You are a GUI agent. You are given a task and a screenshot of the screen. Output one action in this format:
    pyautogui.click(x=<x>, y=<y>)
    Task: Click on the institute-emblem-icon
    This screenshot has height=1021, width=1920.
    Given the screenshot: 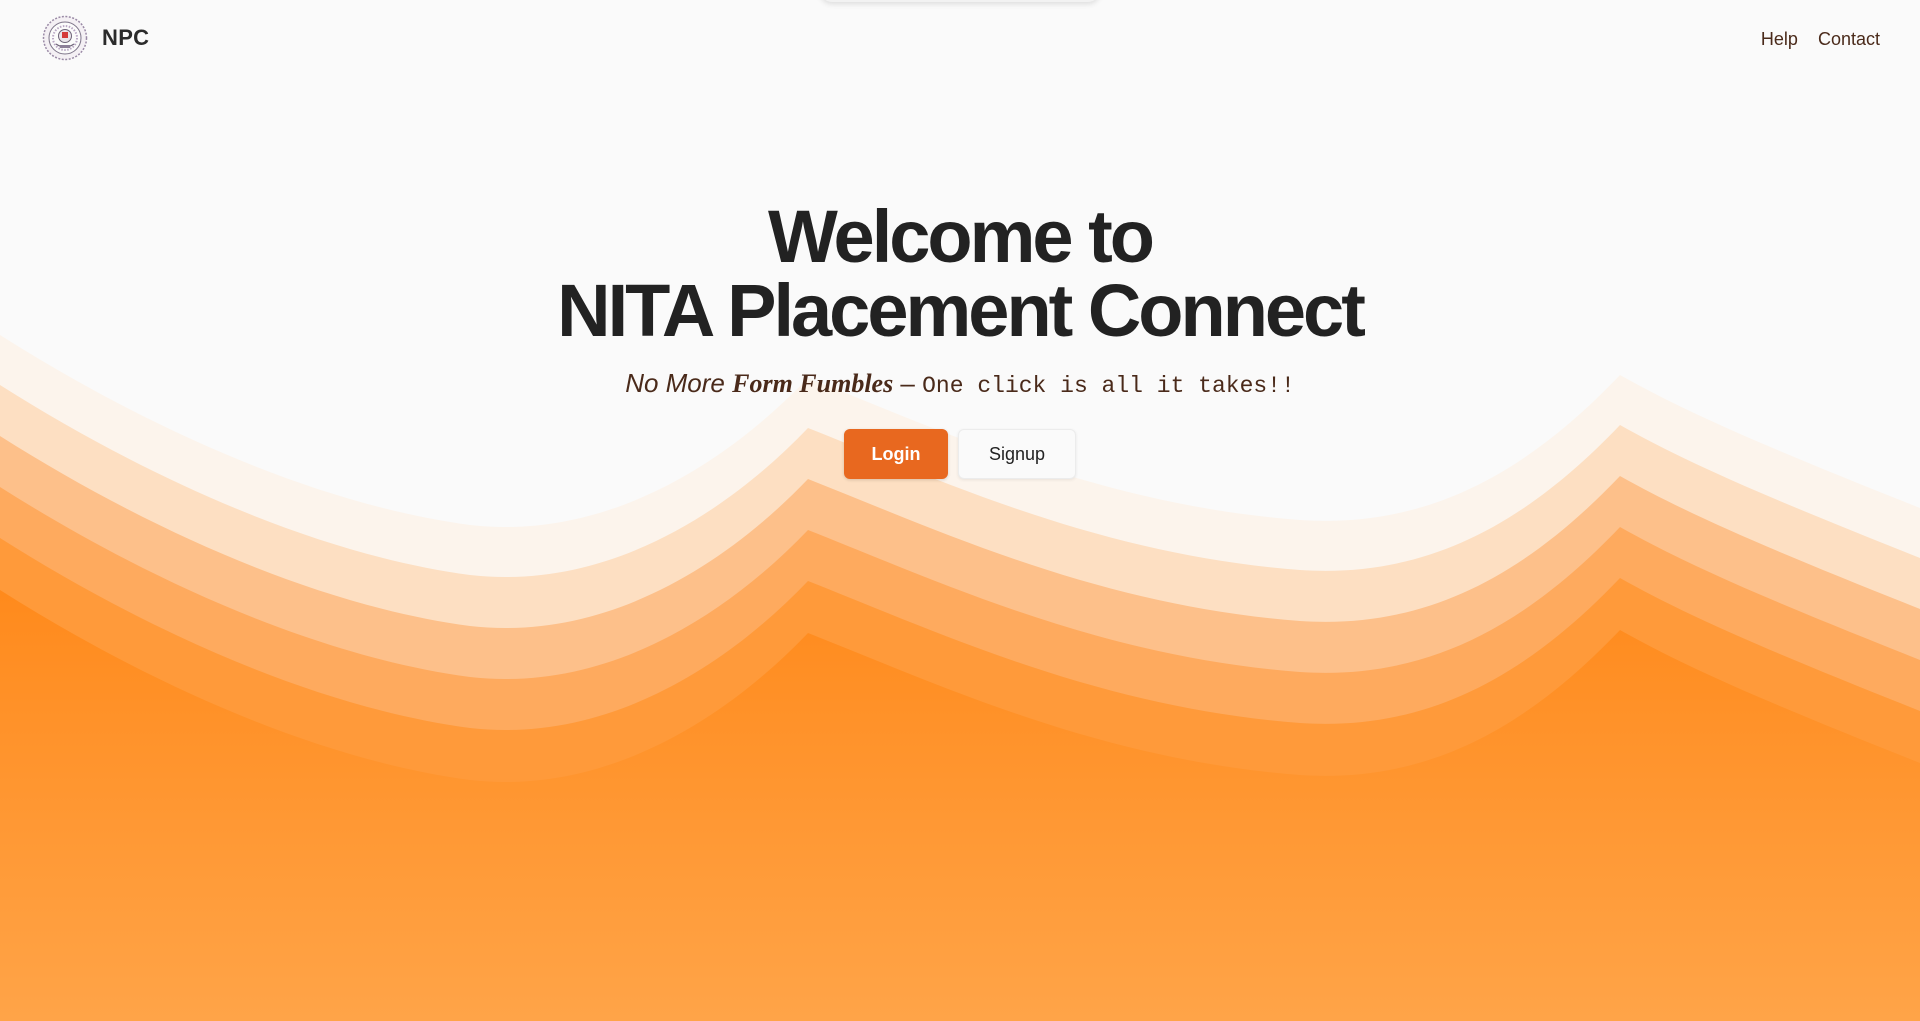 What is the action you would take?
    pyautogui.click(x=65, y=38)
    